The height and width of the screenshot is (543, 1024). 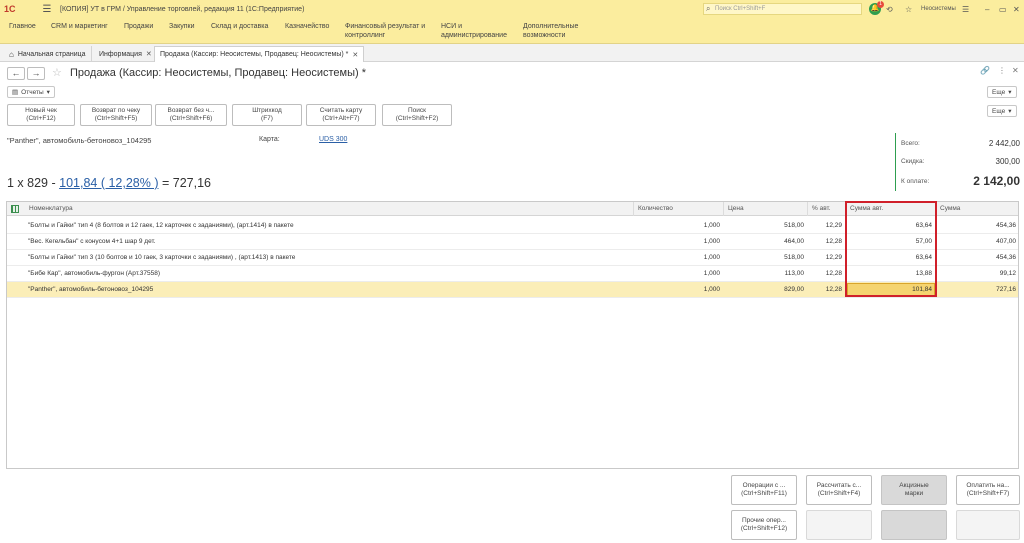 What do you see at coordinates (451, 26) in the screenshot?
I see `menu-item-nsi-line1: НСИ и` at bounding box center [451, 26].